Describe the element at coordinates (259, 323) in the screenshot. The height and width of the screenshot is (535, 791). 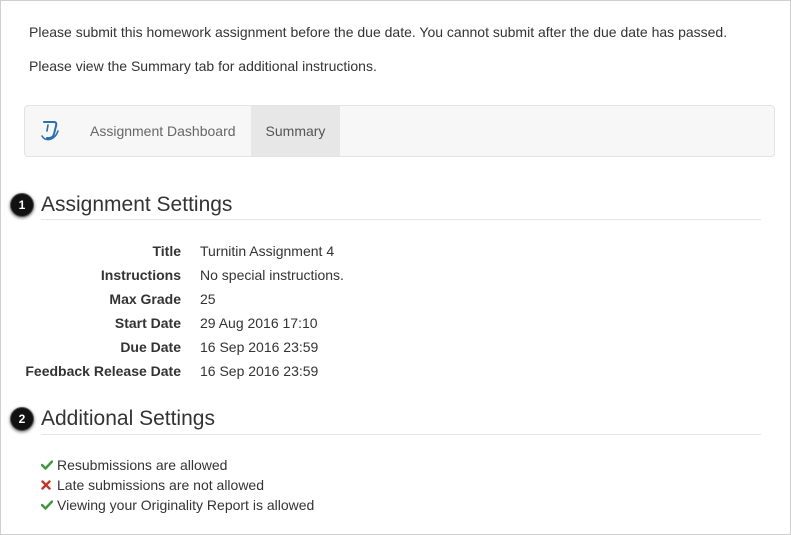
I see `setting-value: 29 Aug 2016 17:10` at that location.